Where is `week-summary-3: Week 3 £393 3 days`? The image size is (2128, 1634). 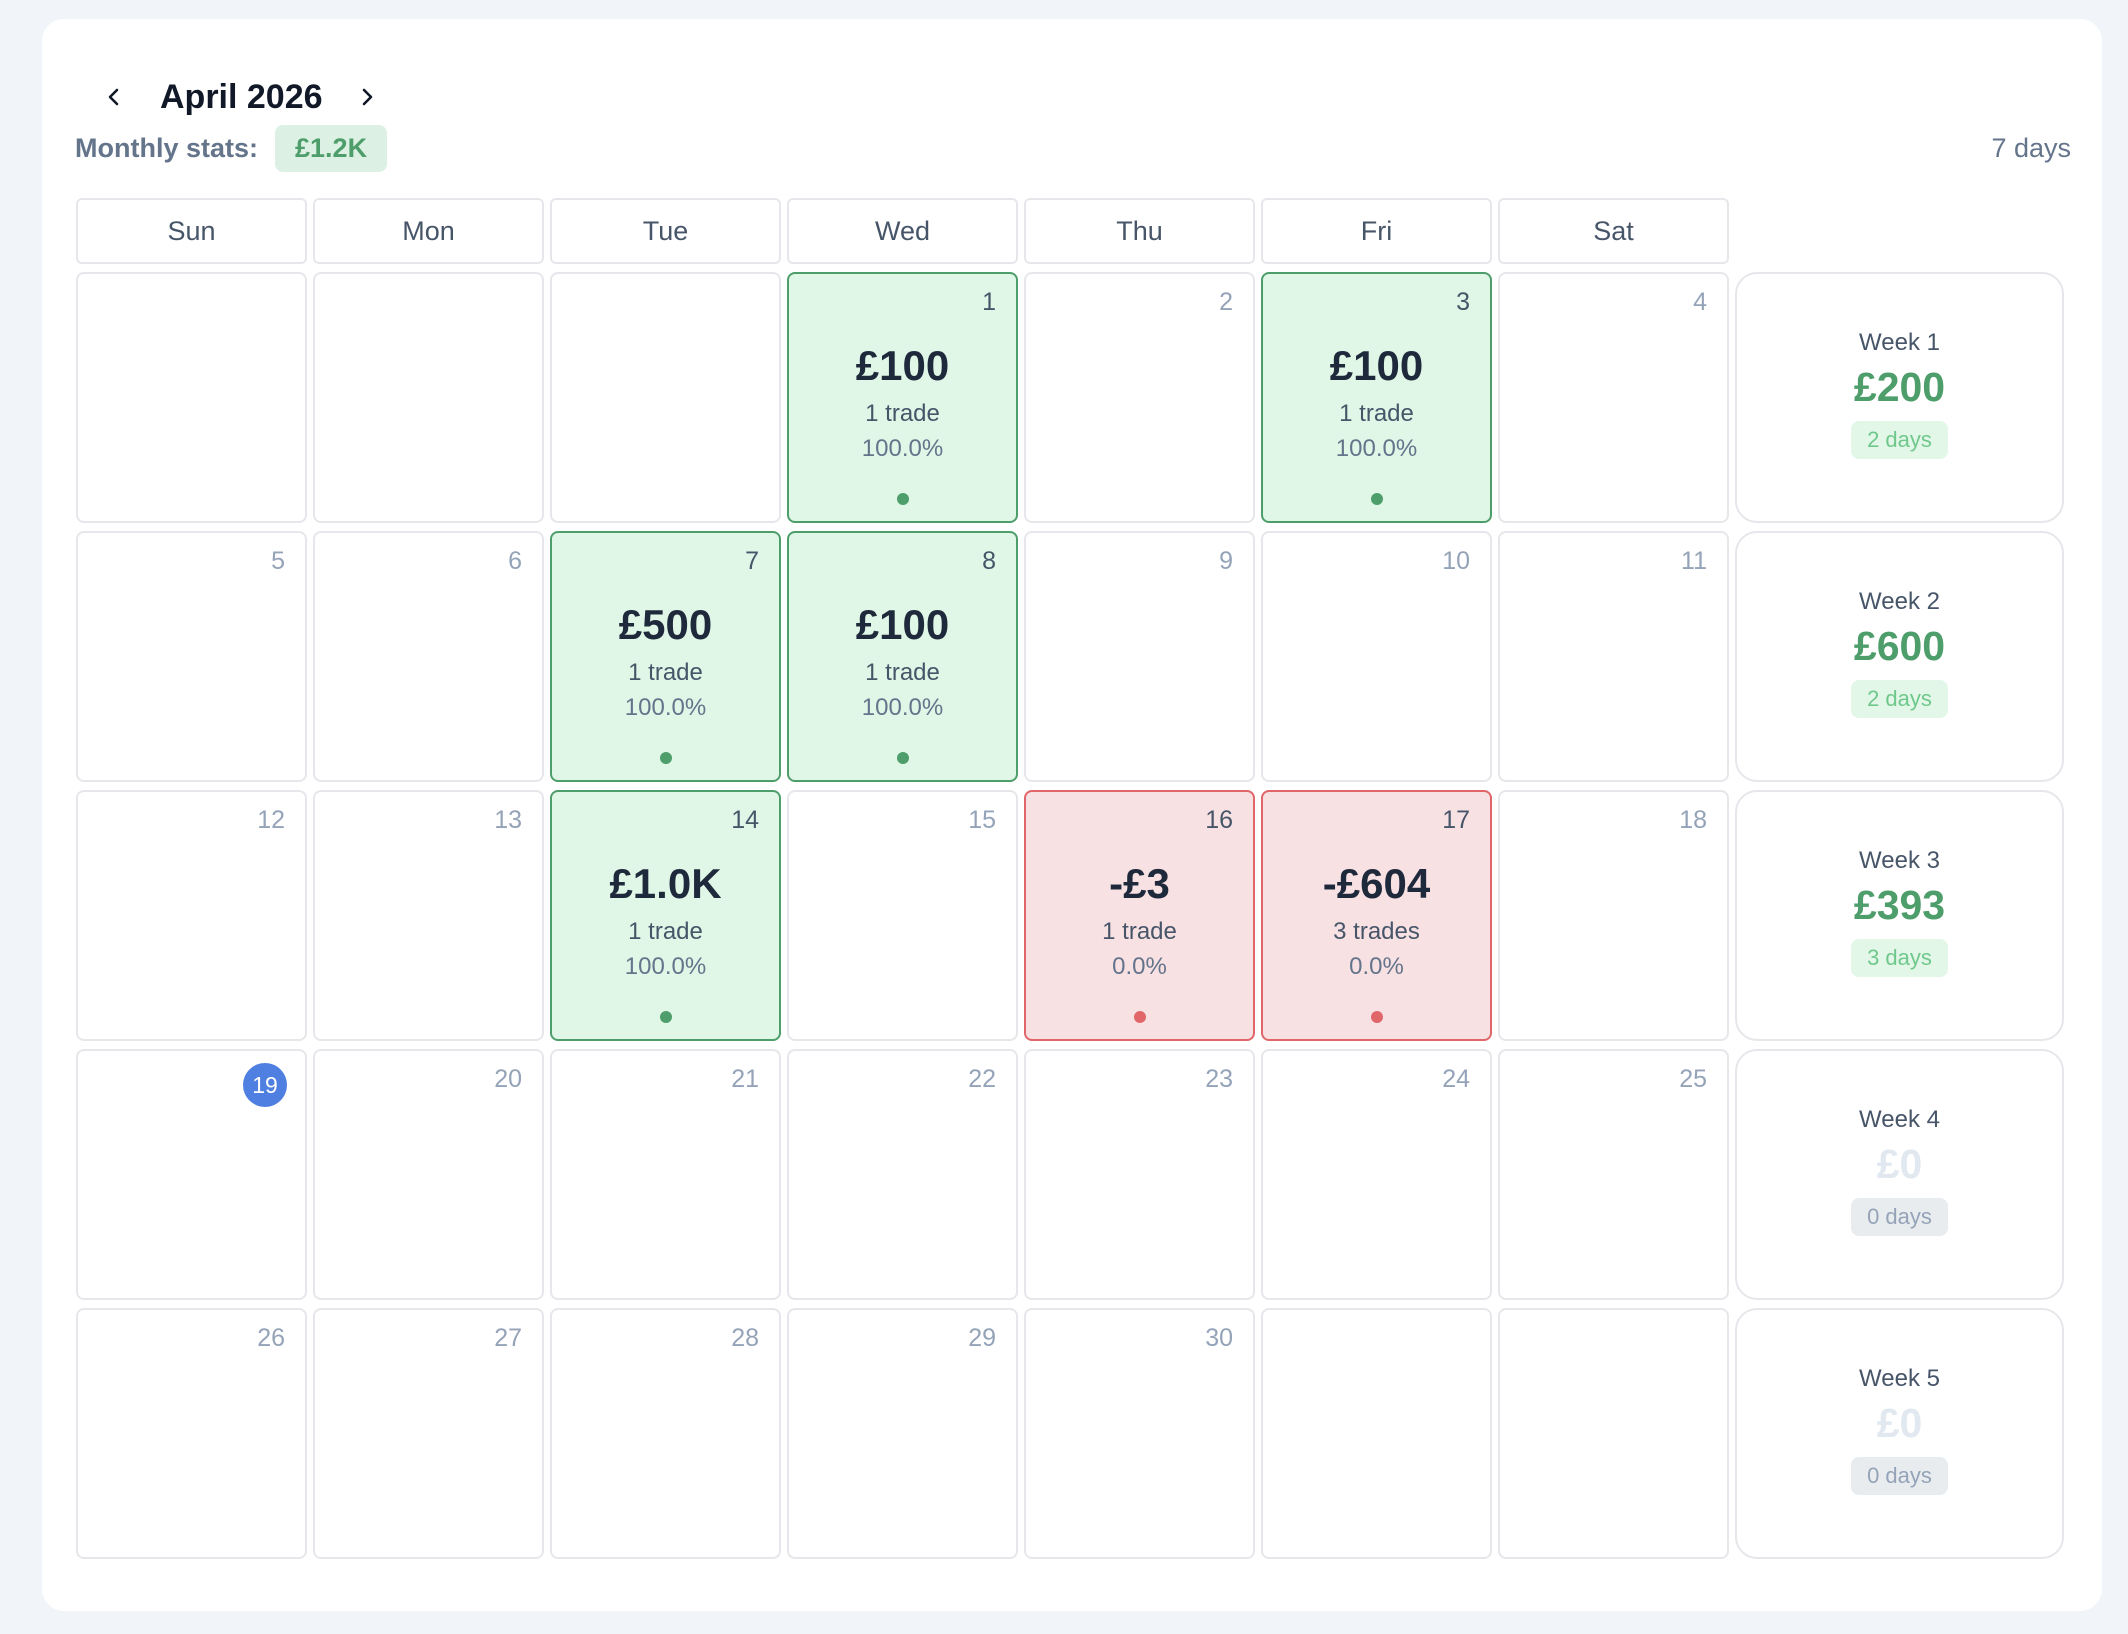 week-summary-3: Week 3 £393 3 days is located at coordinates (1899, 915).